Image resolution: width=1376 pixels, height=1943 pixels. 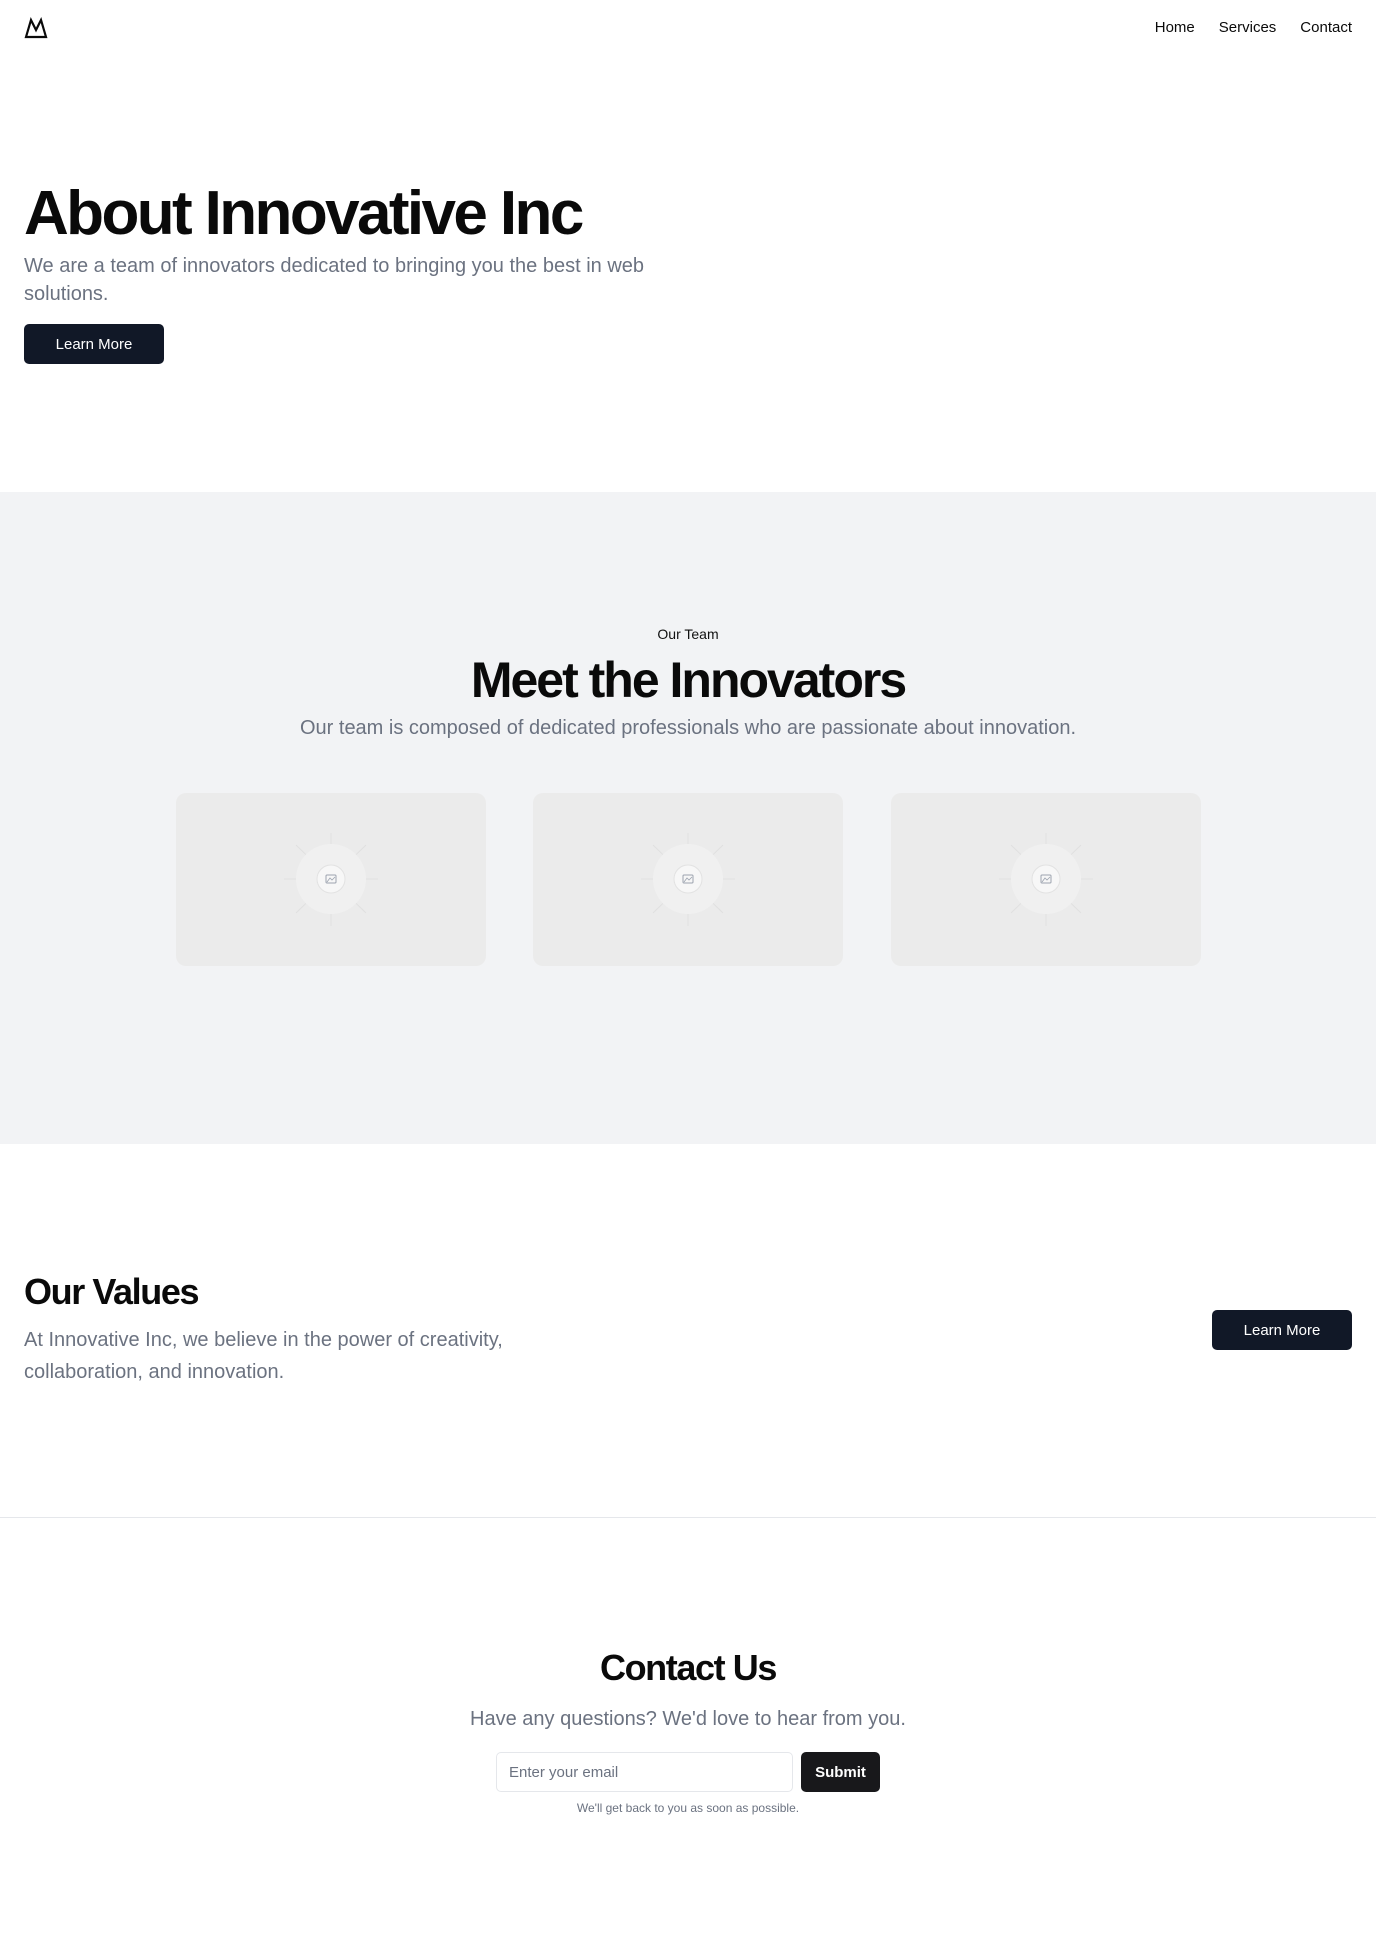 What do you see at coordinates (688, 1517) in the screenshot?
I see `section-divider` at bounding box center [688, 1517].